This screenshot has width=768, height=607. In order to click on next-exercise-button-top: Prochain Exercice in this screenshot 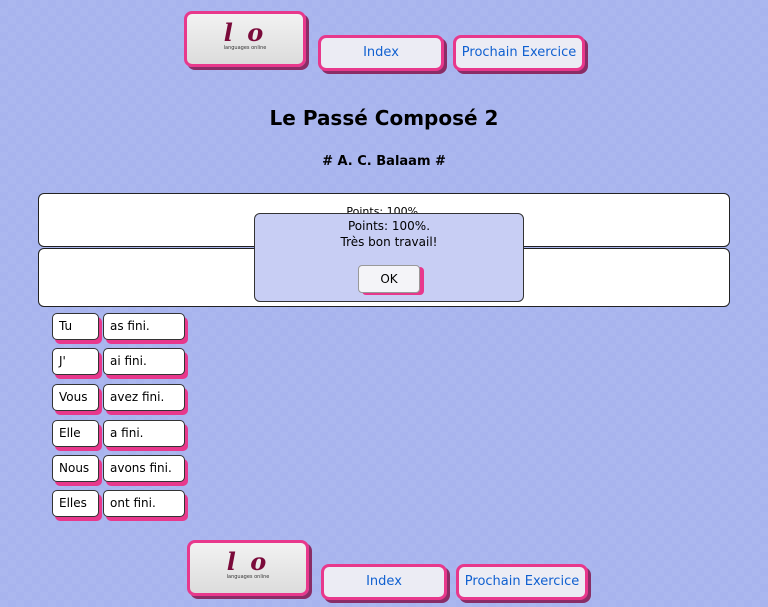, I will do `click(519, 53)`.